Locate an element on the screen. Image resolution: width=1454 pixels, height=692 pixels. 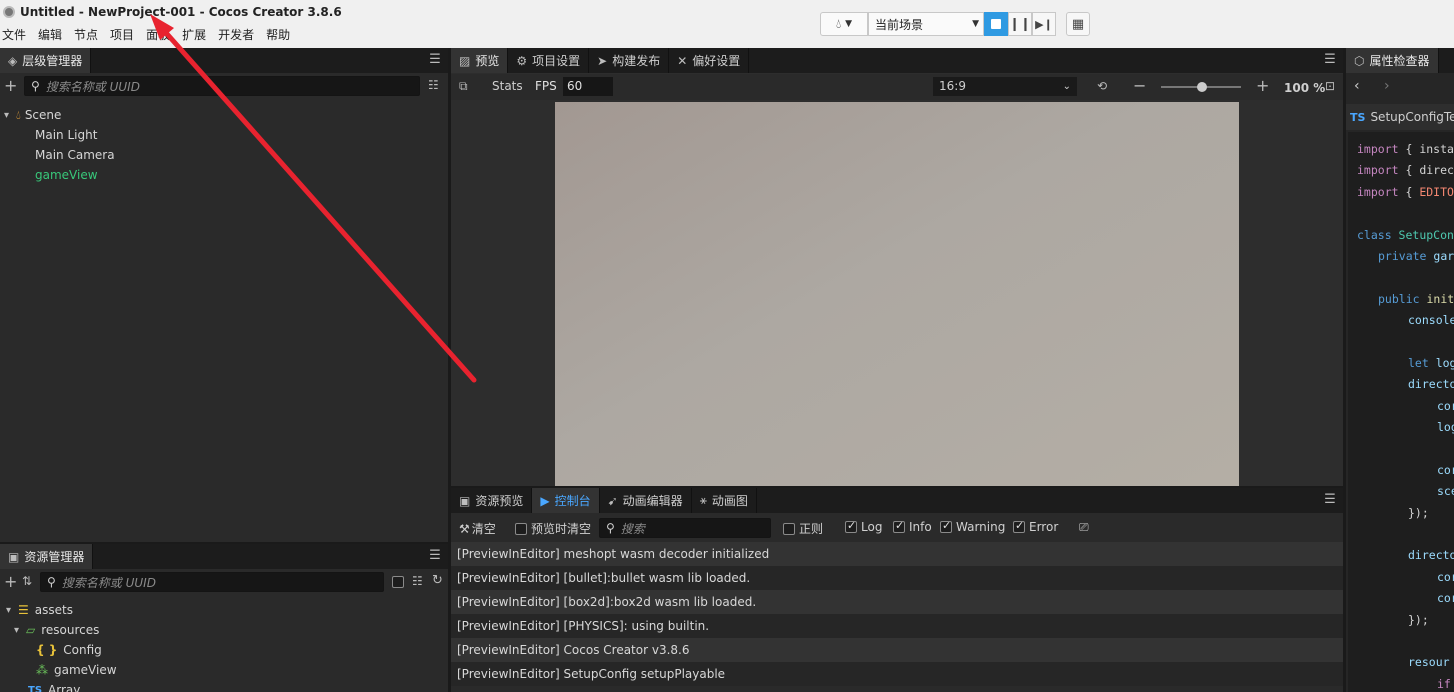
filter-log: Log is located at coordinates (863, 526).